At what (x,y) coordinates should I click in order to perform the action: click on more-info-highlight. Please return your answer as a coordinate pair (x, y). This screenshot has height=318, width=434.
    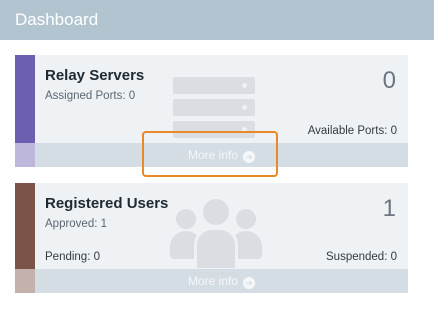
    Looking at the image, I should click on (210, 154).